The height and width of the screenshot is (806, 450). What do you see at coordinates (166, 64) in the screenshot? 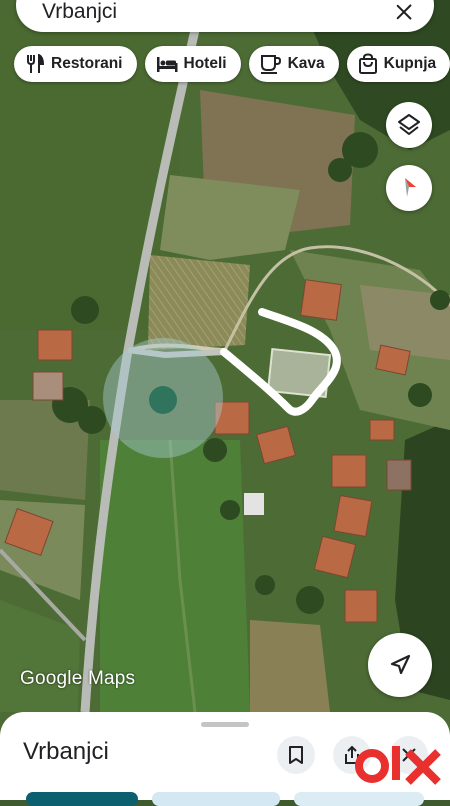
I see `bed-icon` at bounding box center [166, 64].